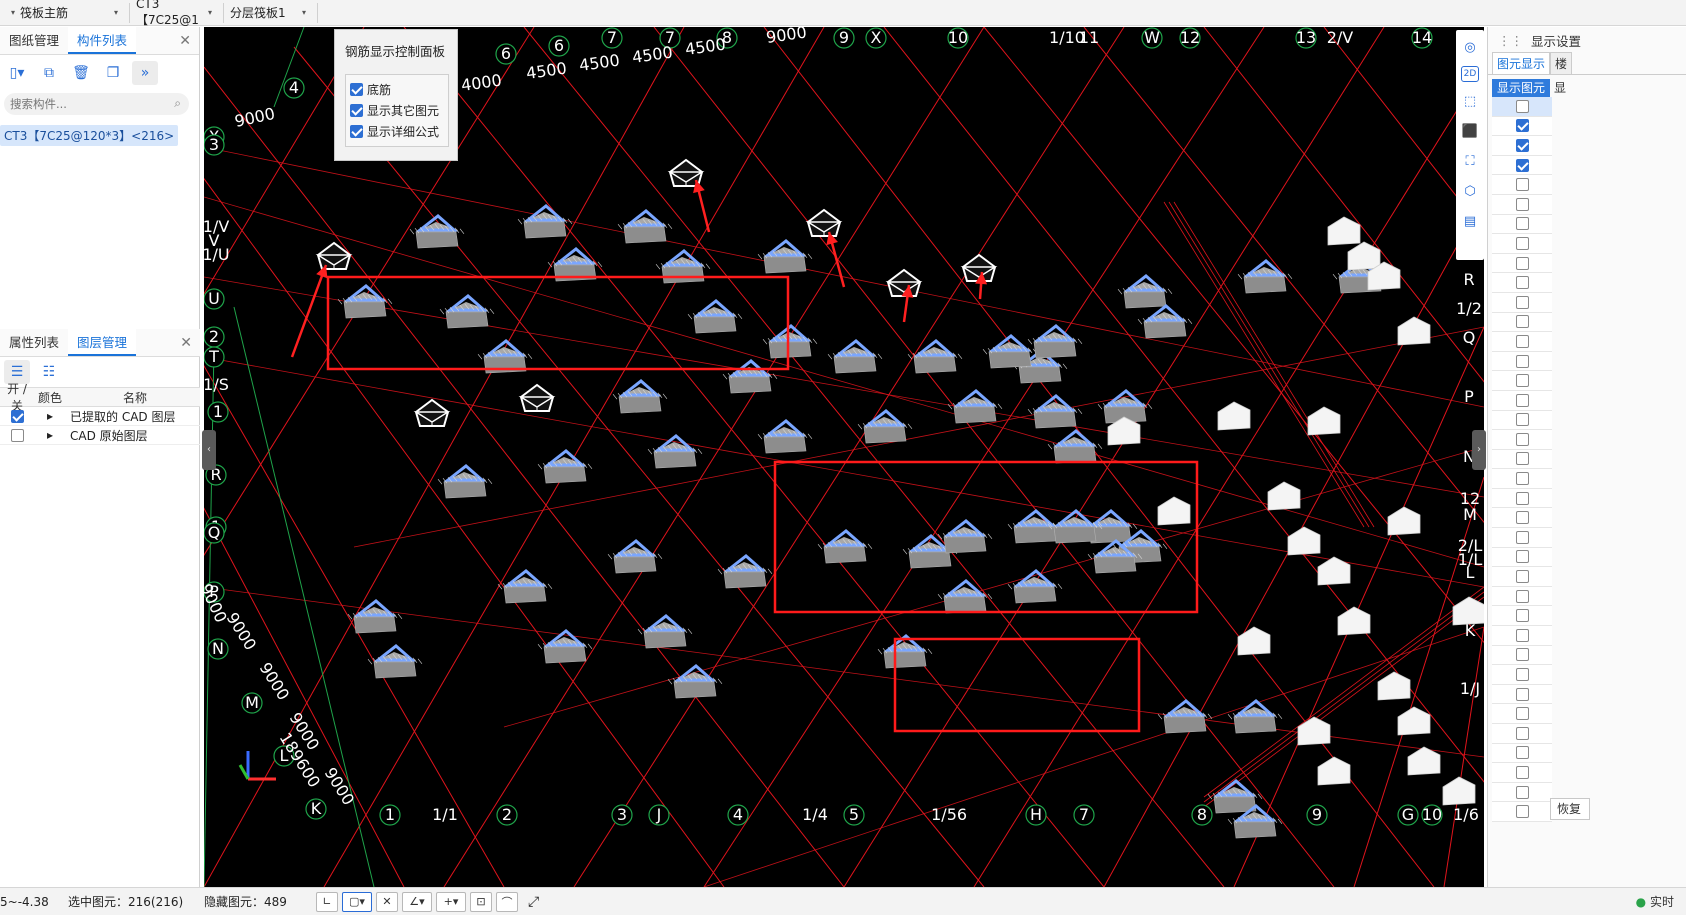 The width and height of the screenshot is (1686, 915). I want to click on fullscreen-icon: ⛶, so click(1470, 161).